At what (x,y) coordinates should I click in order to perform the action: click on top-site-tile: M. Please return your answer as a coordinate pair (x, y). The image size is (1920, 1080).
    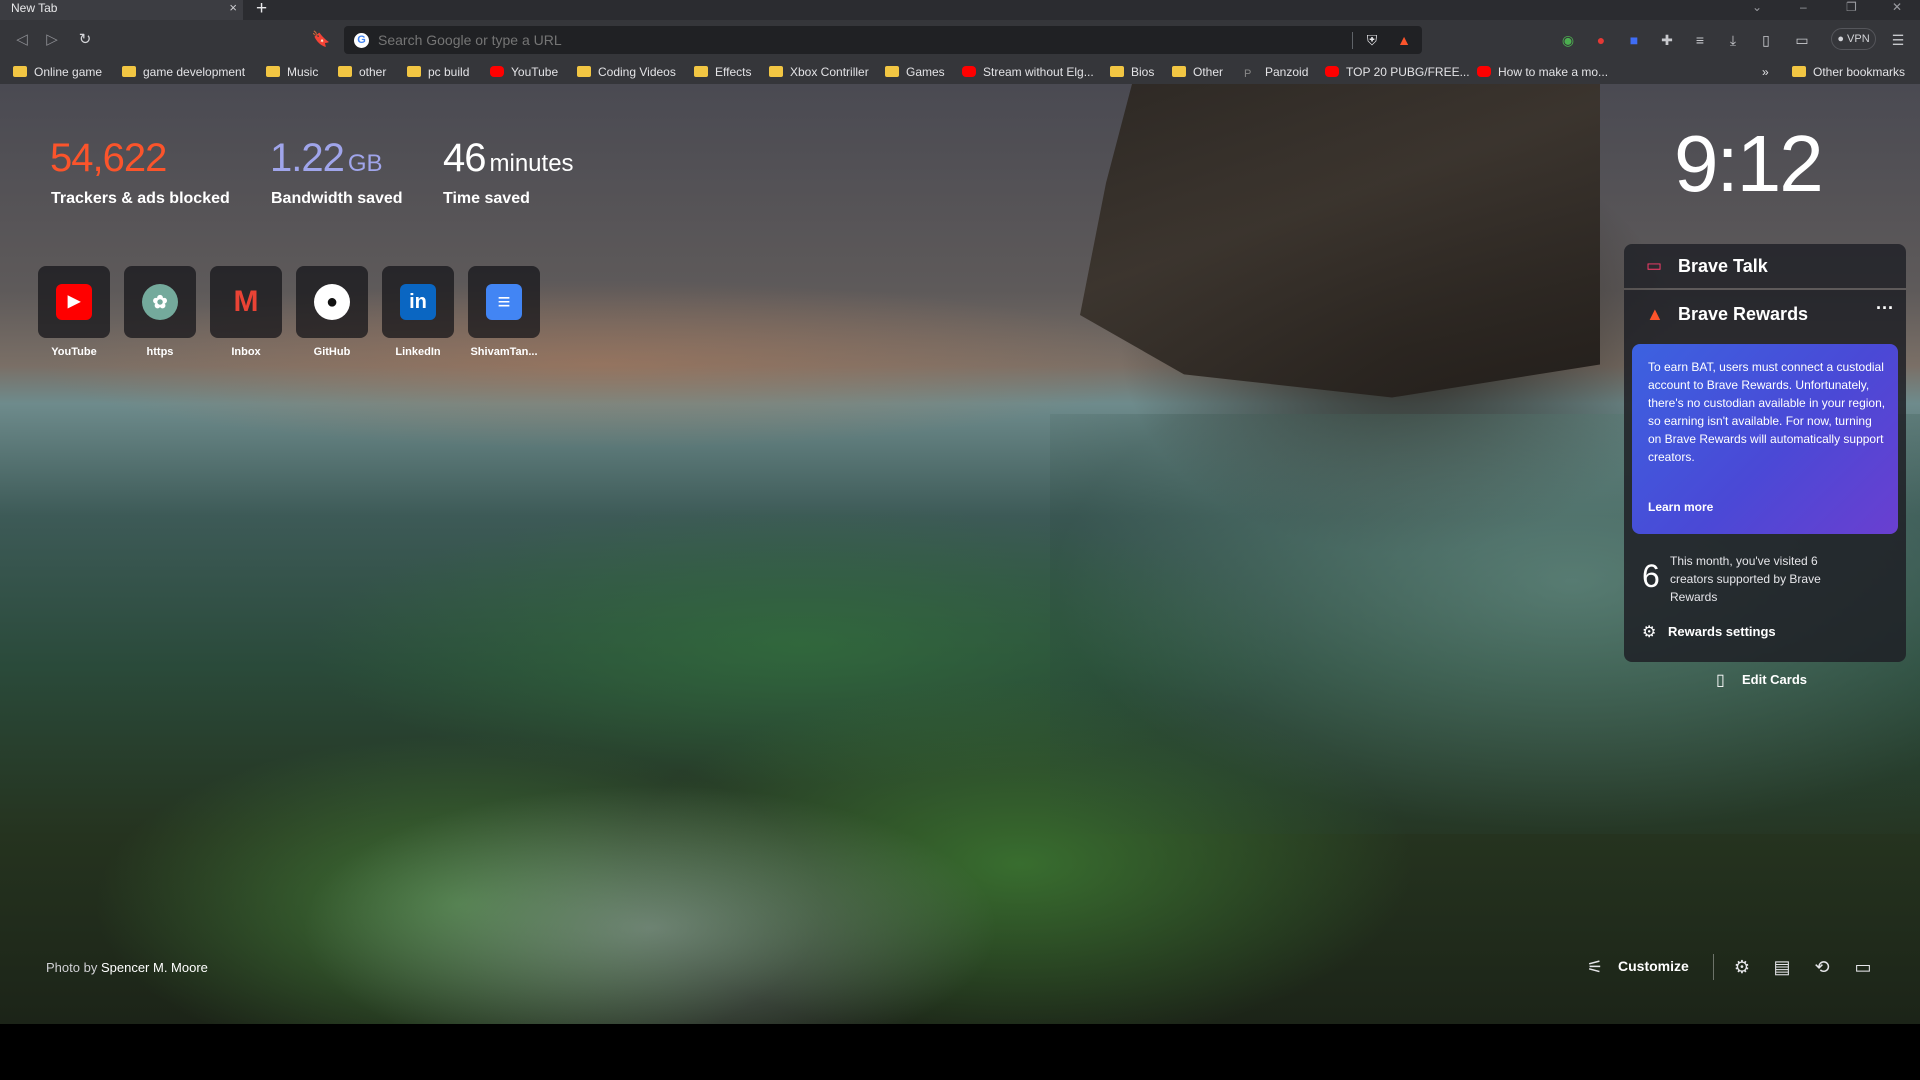
    Looking at the image, I should click on (246, 302).